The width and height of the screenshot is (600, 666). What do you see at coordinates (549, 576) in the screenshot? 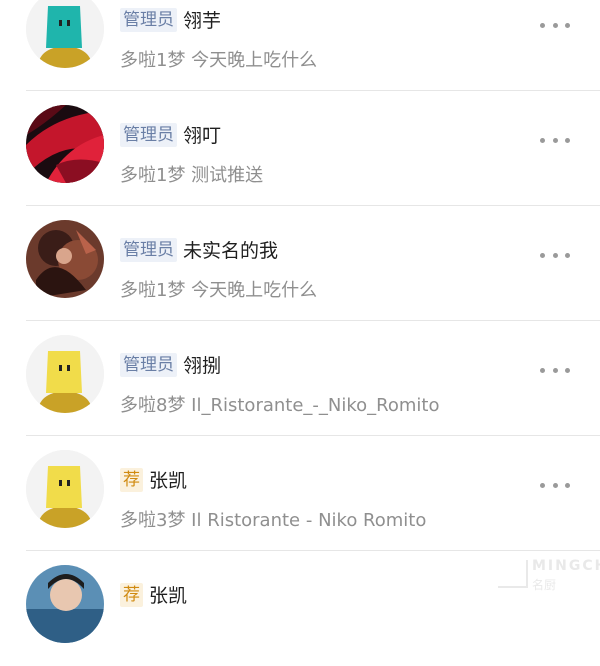
I see `watermark-logo: MINGCHU 名厨` at bounding box center [549, 576].